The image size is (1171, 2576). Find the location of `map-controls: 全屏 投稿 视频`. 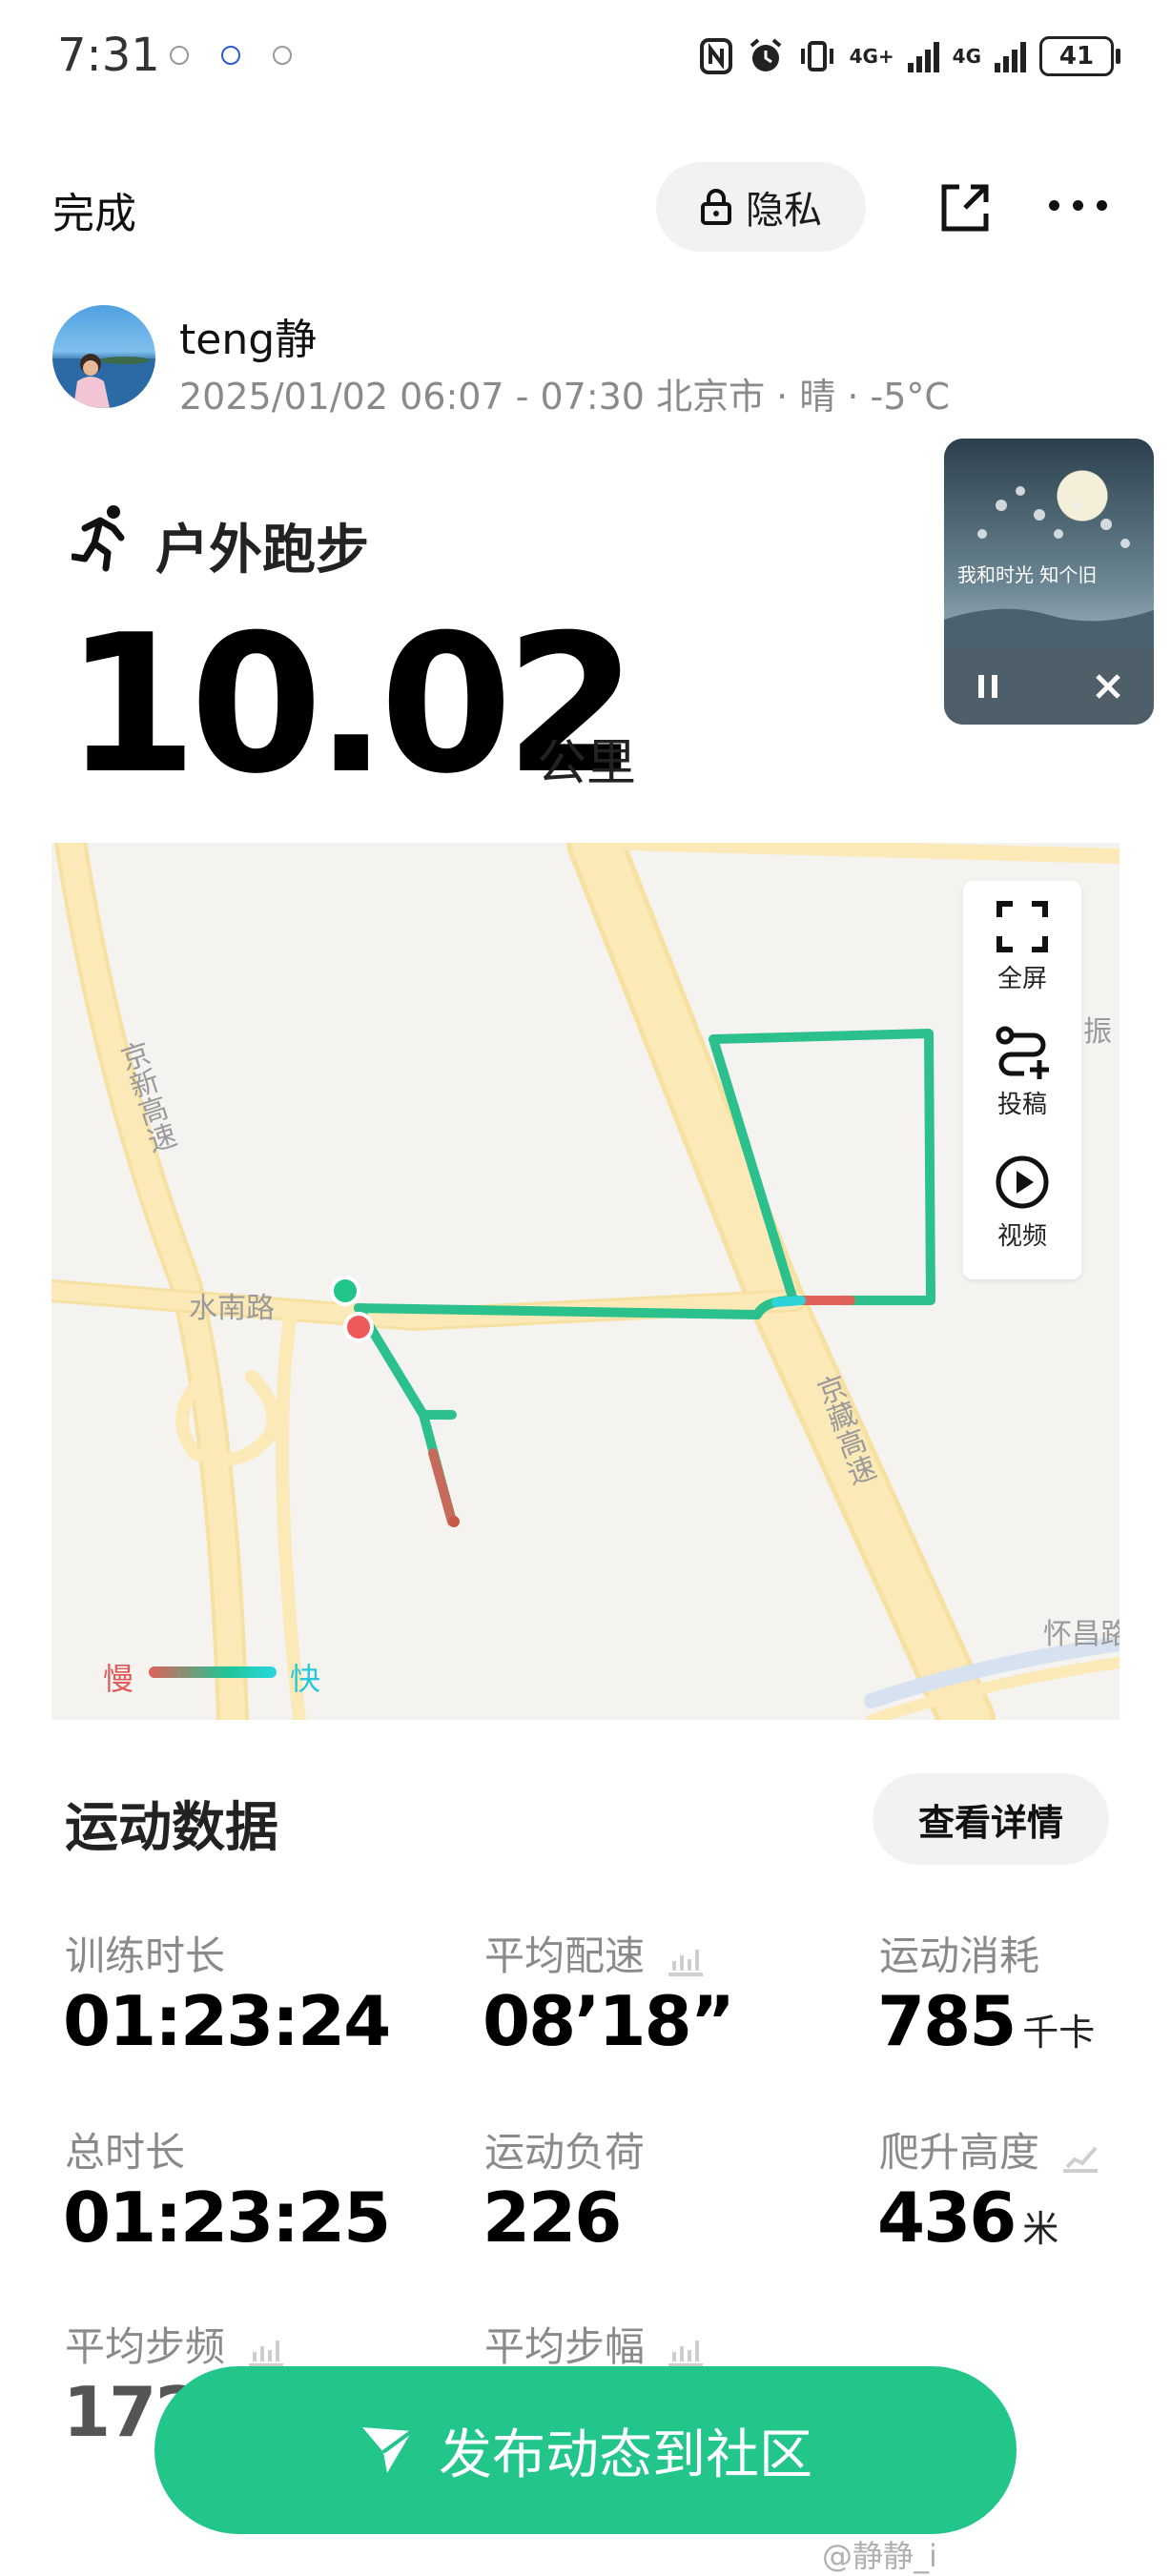

map-controls: 全屏 投稿 视频 is located at coordinates (1022, 1080).